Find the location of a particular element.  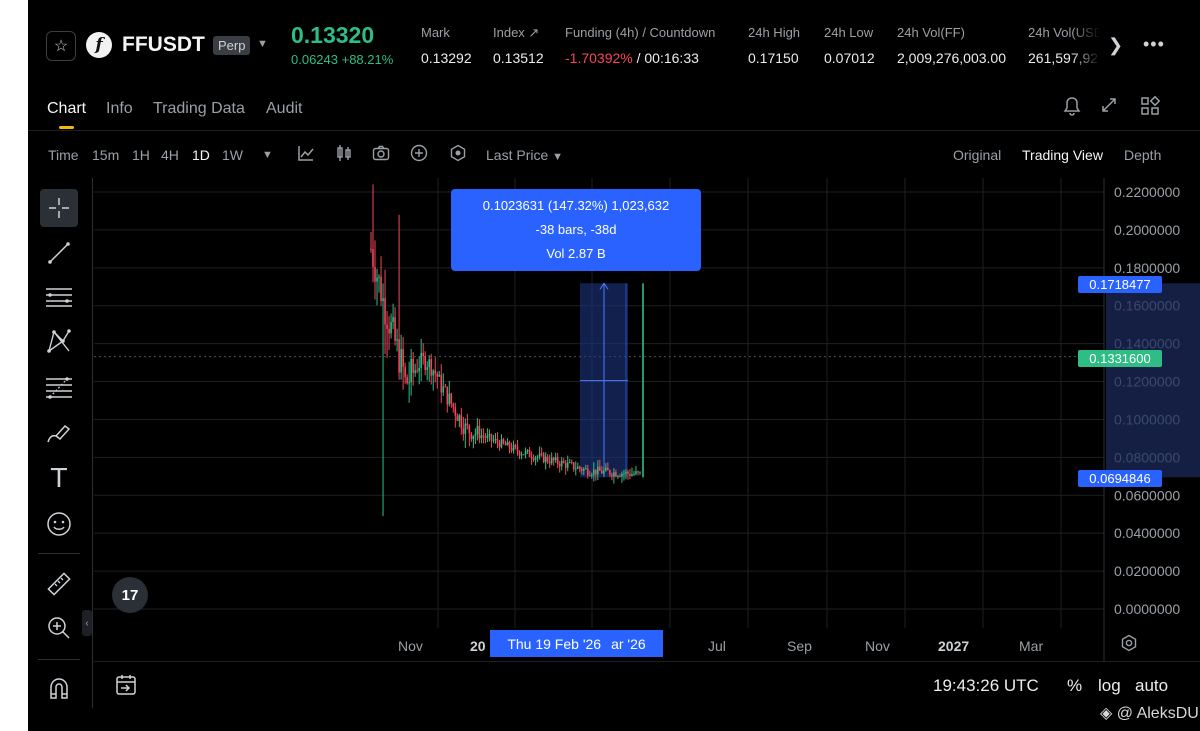

low-value: 0.07012 is located at coordinates (849, 58).